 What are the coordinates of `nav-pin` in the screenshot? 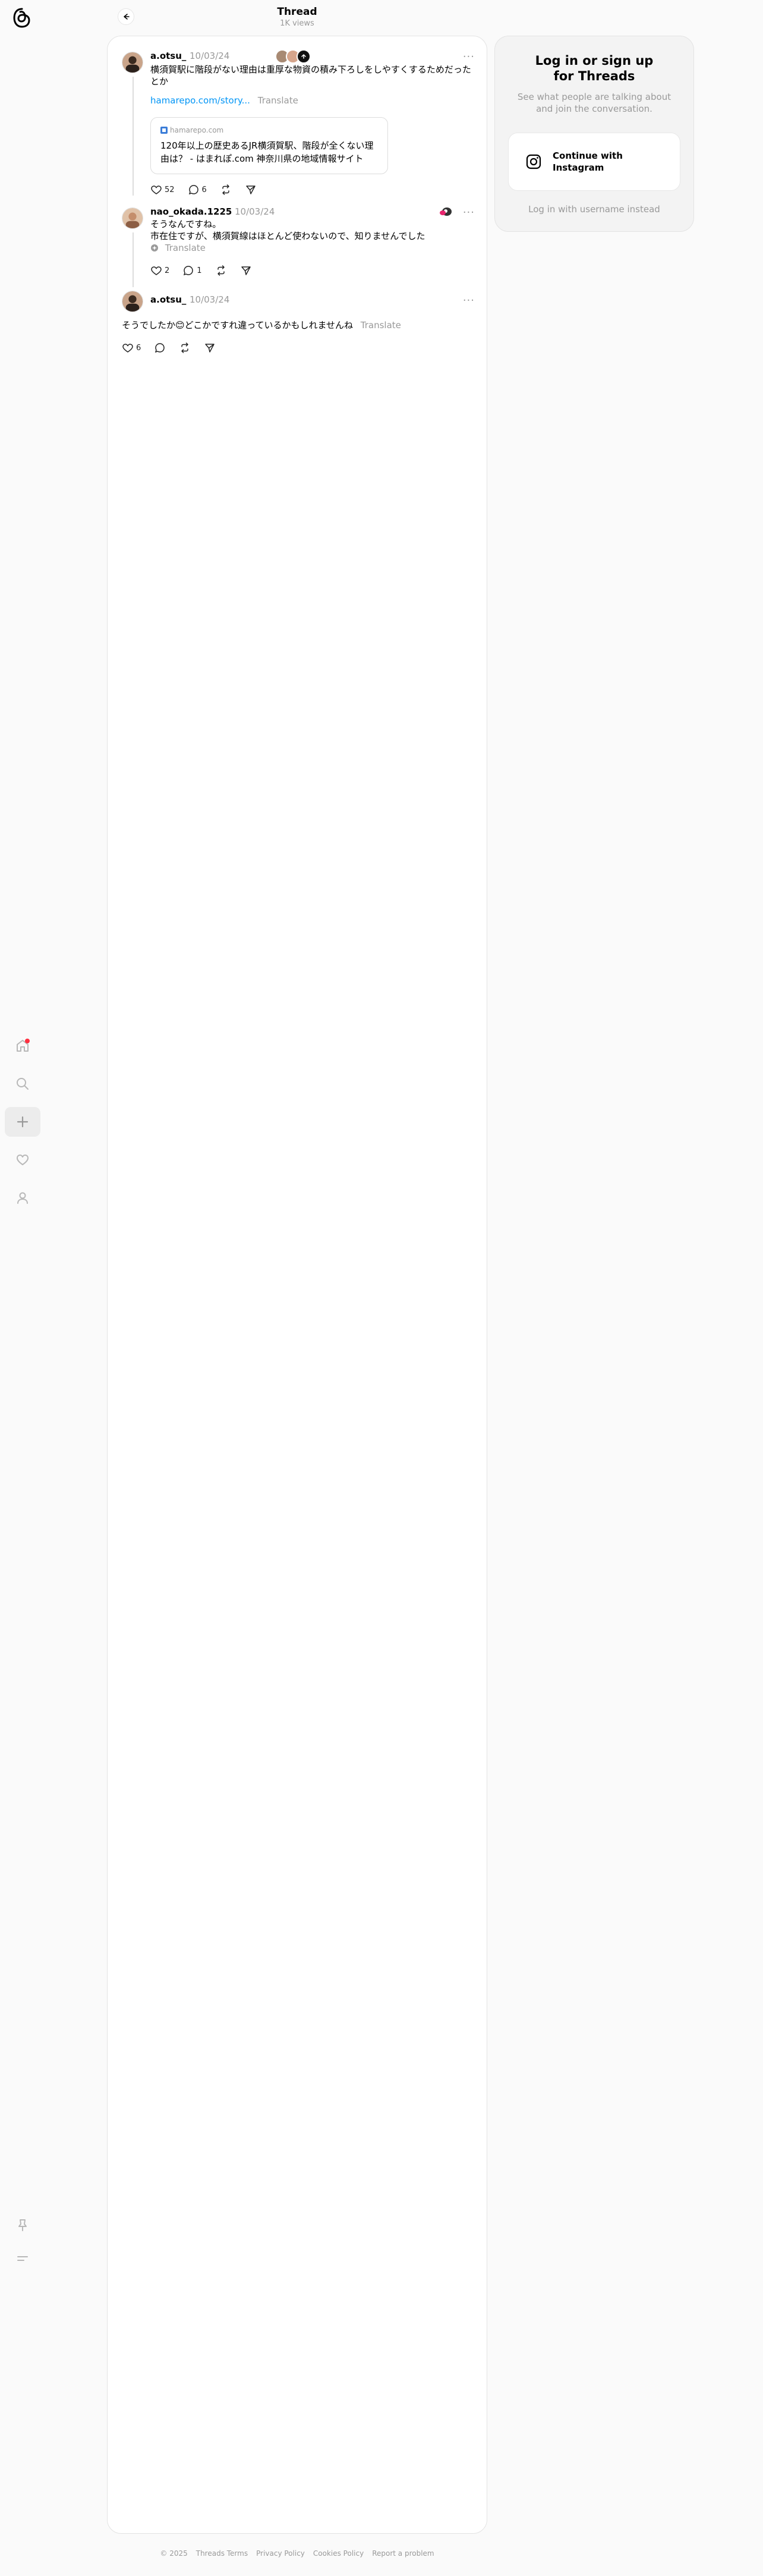 It's located at (22, 2225).